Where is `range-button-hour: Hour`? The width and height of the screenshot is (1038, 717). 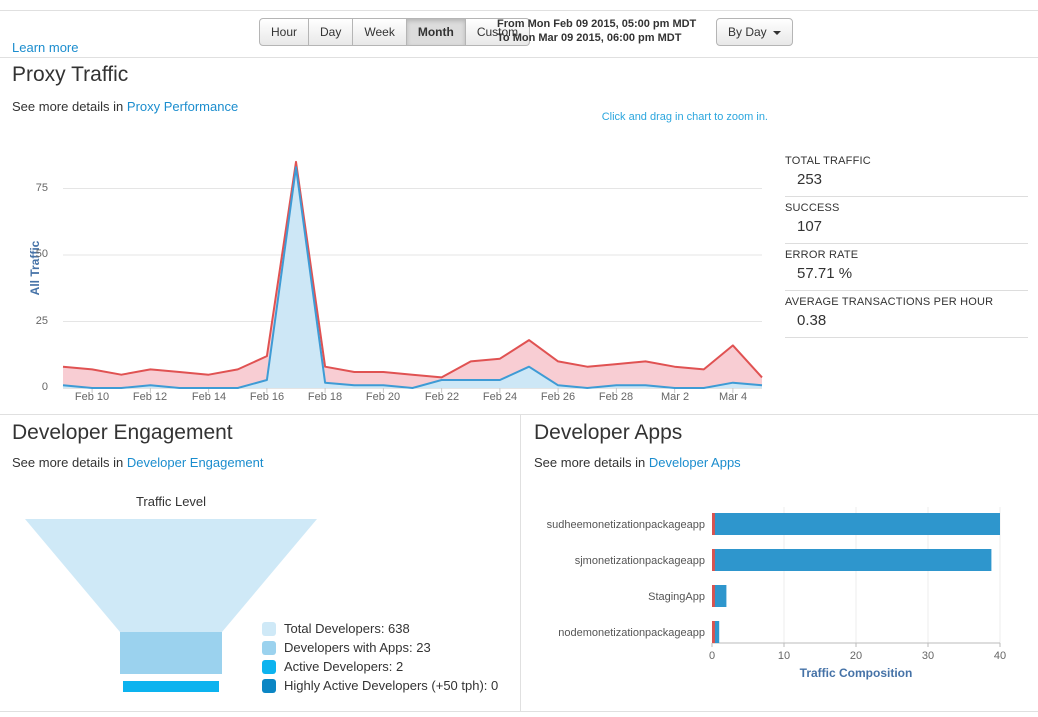
range-button-hour: Hour is located at coordinates (284, 32).